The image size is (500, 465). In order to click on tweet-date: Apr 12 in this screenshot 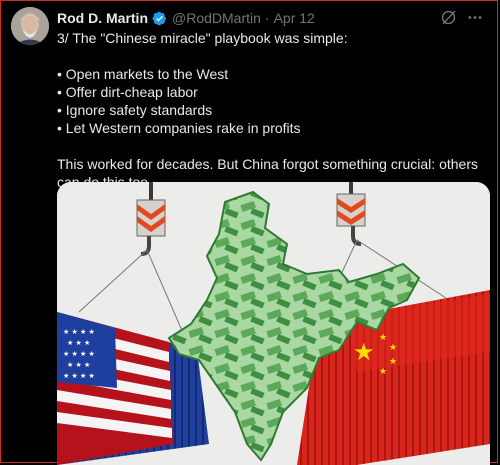, I will do `click(294, 18)`.